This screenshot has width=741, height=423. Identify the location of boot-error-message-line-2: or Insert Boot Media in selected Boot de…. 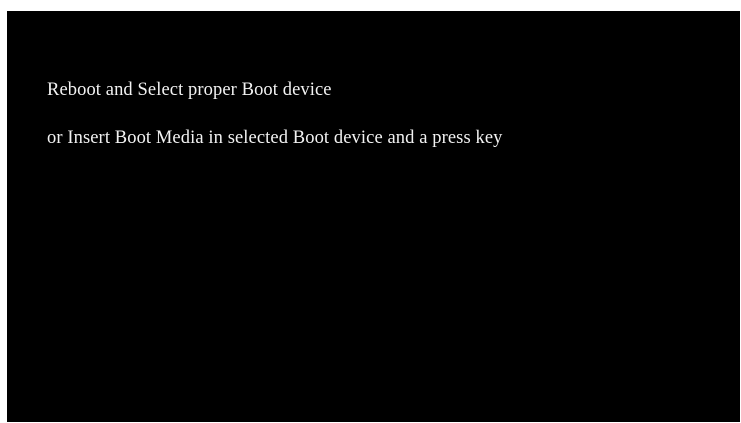
(275, 138).